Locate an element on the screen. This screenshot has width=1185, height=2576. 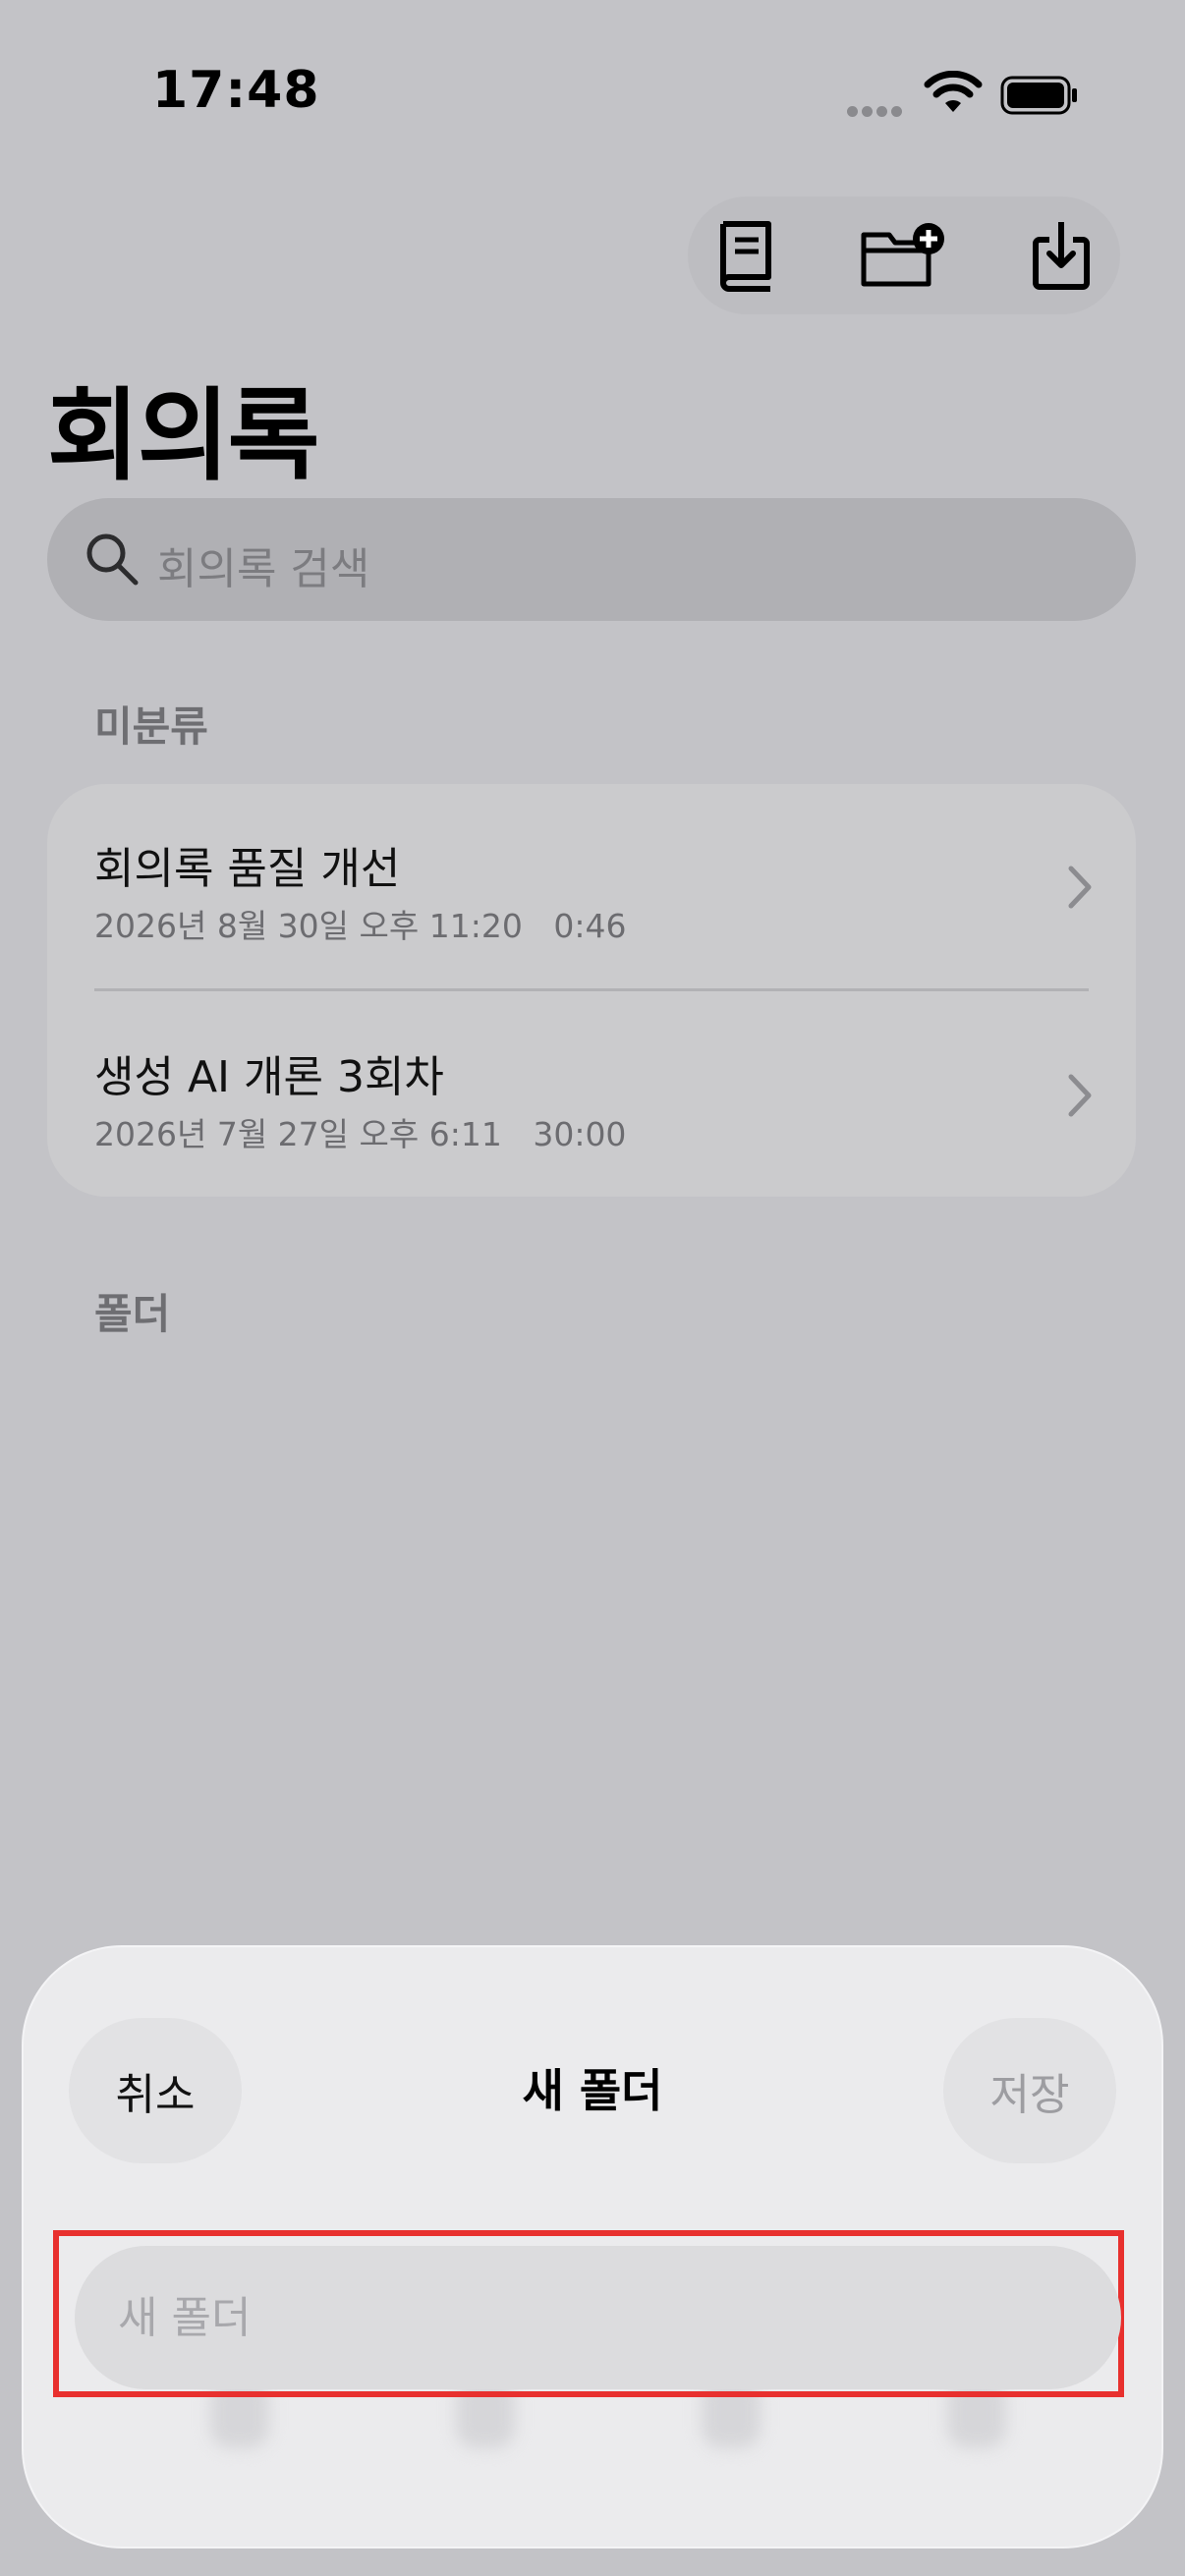
download-icon is located at coordinates (1061, 256).